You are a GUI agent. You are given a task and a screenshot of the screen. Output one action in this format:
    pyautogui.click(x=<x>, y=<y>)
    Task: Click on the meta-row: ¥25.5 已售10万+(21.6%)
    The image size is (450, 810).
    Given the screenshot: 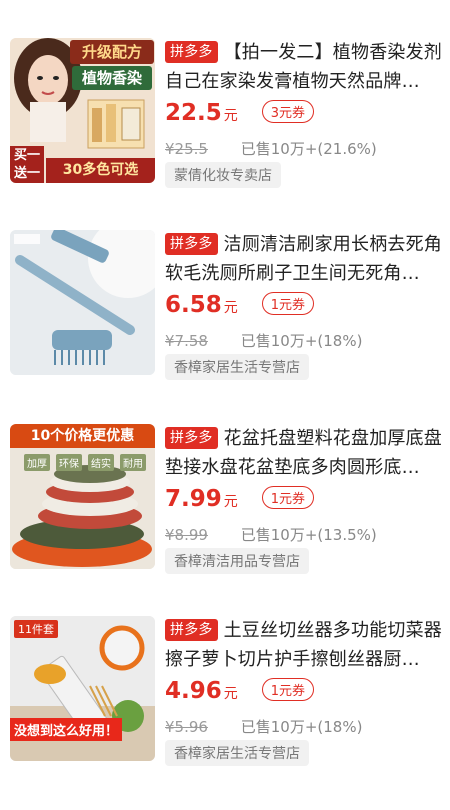 What is the action you would take?
    pyautogui.click(x=271, y=148)
    